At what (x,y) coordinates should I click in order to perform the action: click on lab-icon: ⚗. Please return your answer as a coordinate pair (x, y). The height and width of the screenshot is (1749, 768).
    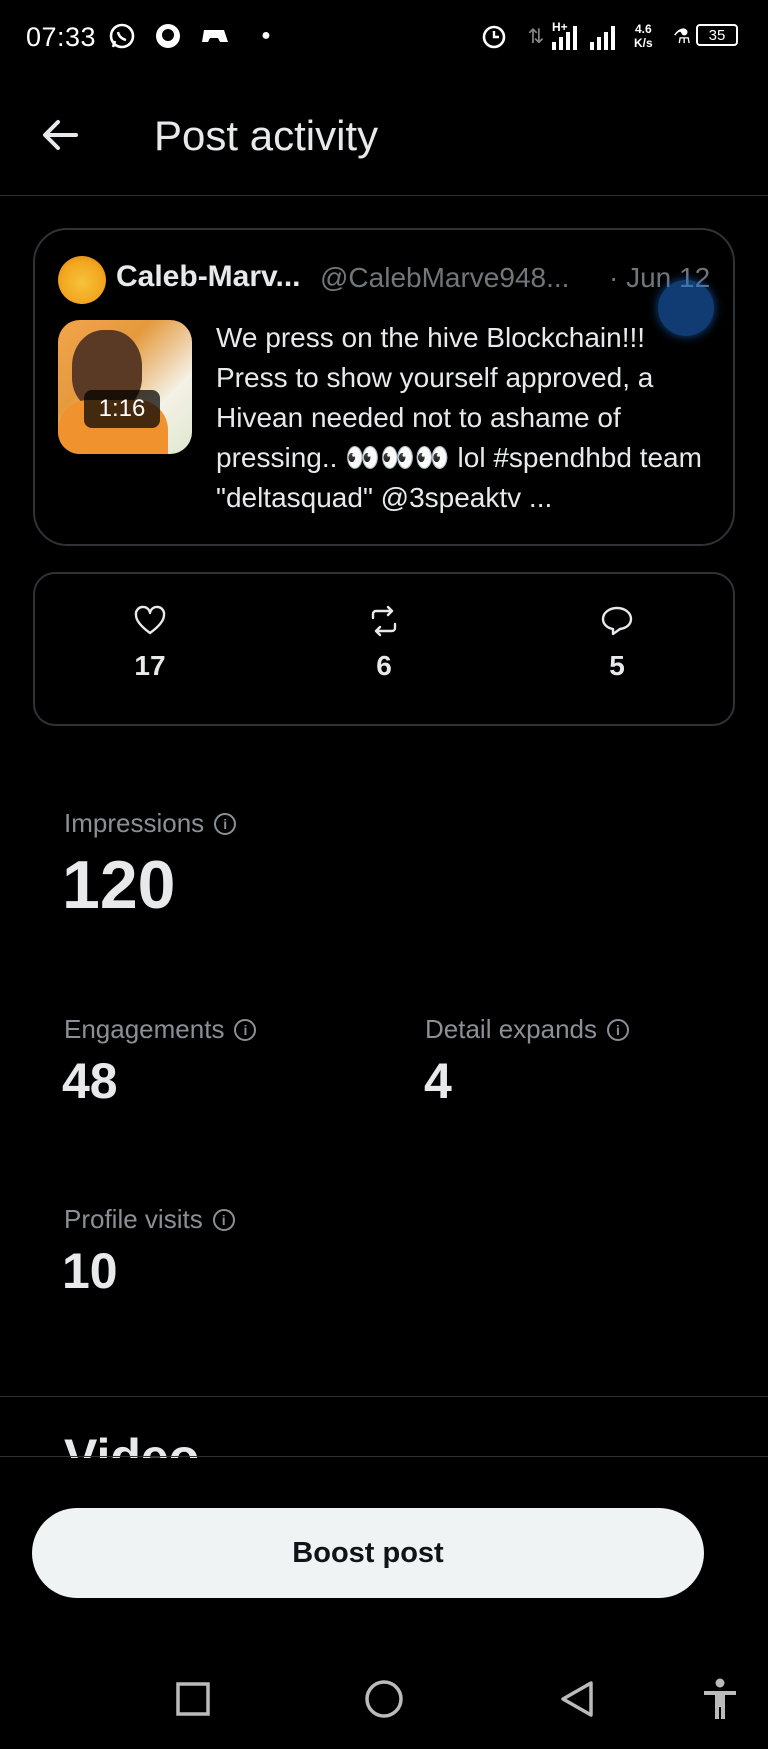
    Looking at the image, I should click on (682, 36).